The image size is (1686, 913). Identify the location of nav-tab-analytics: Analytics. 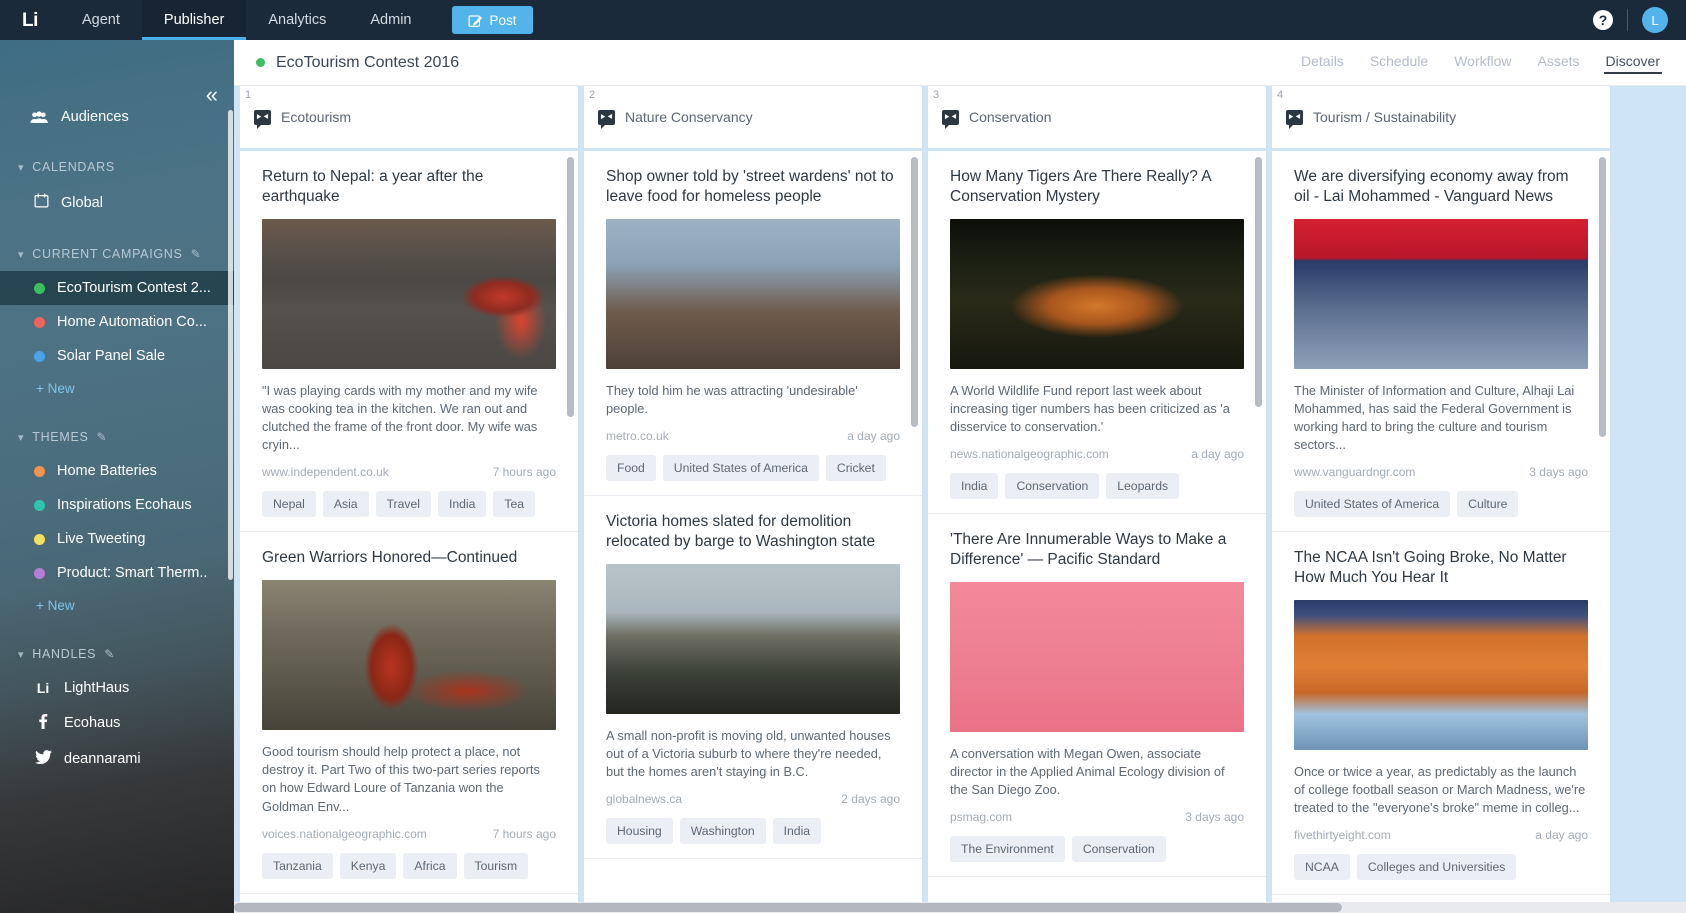
(297, 20).